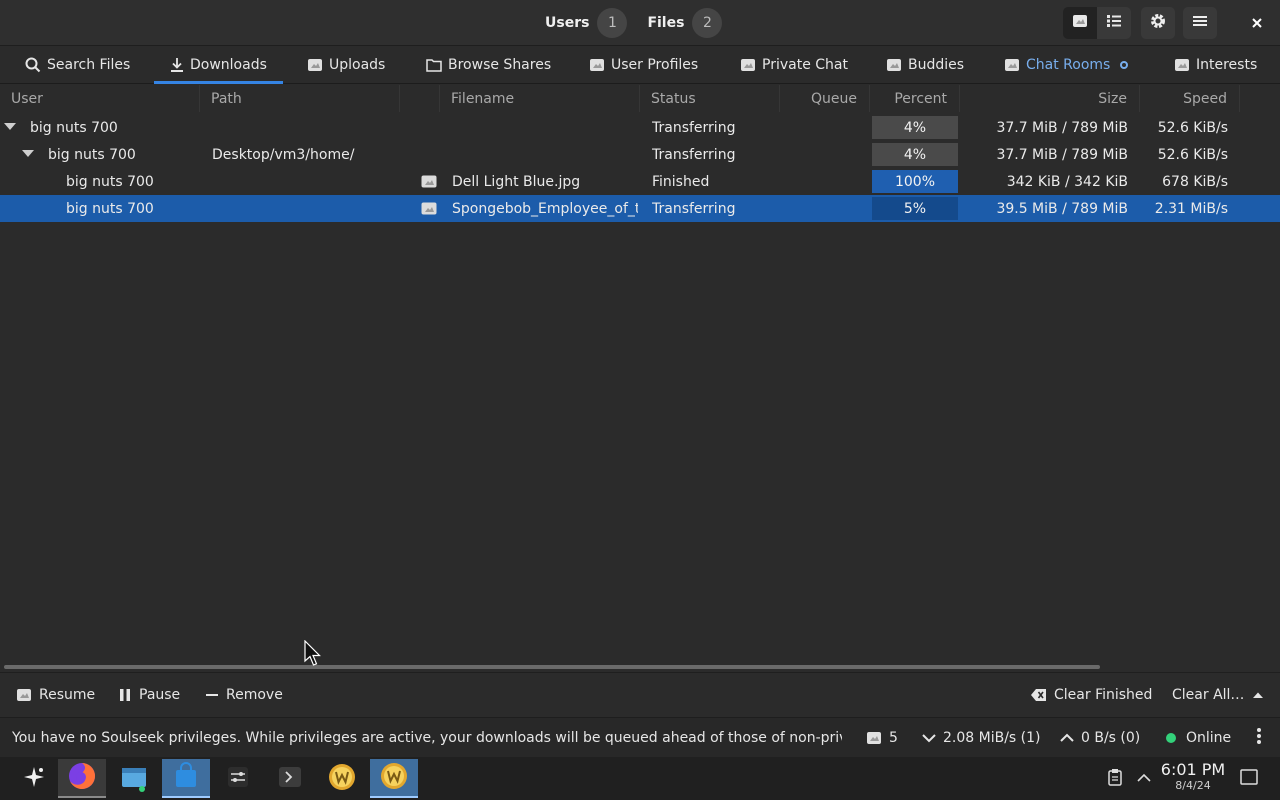 The height and width of the screenshot is (800, 1280). I want to click on file-manager-taskbar-button, so click(134, 778).